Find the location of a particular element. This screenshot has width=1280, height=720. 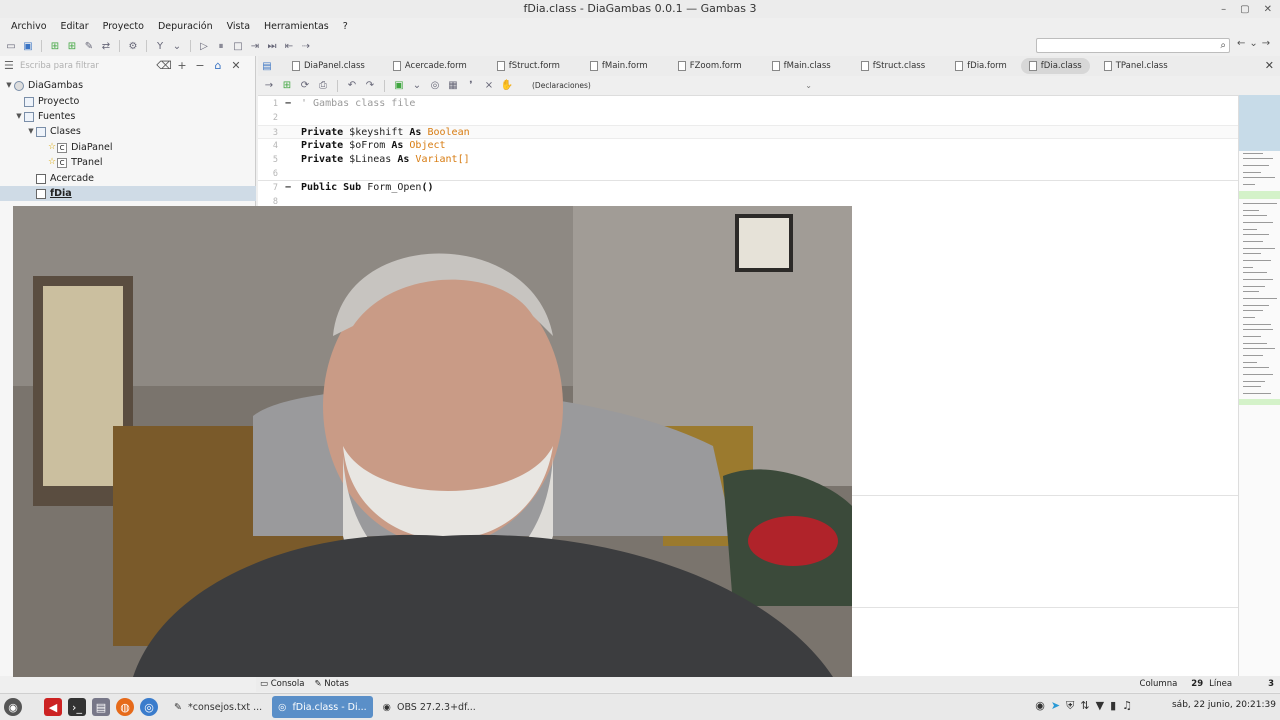

tab-tpanel-class: TPanel.class is located at coordinates (1136, 66).